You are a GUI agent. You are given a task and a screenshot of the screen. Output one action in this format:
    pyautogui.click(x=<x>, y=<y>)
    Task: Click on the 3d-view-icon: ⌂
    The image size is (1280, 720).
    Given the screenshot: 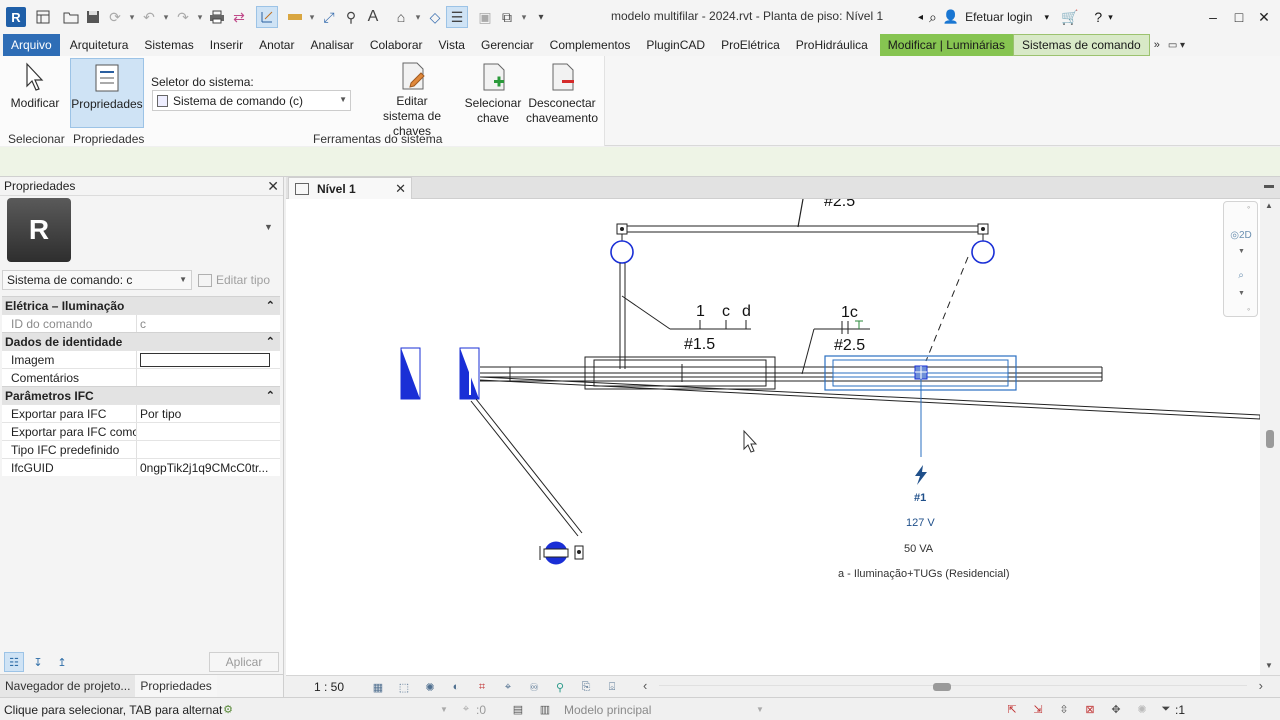 What is the action you would take?
    pyautogui.click(x=401, y=17)
    